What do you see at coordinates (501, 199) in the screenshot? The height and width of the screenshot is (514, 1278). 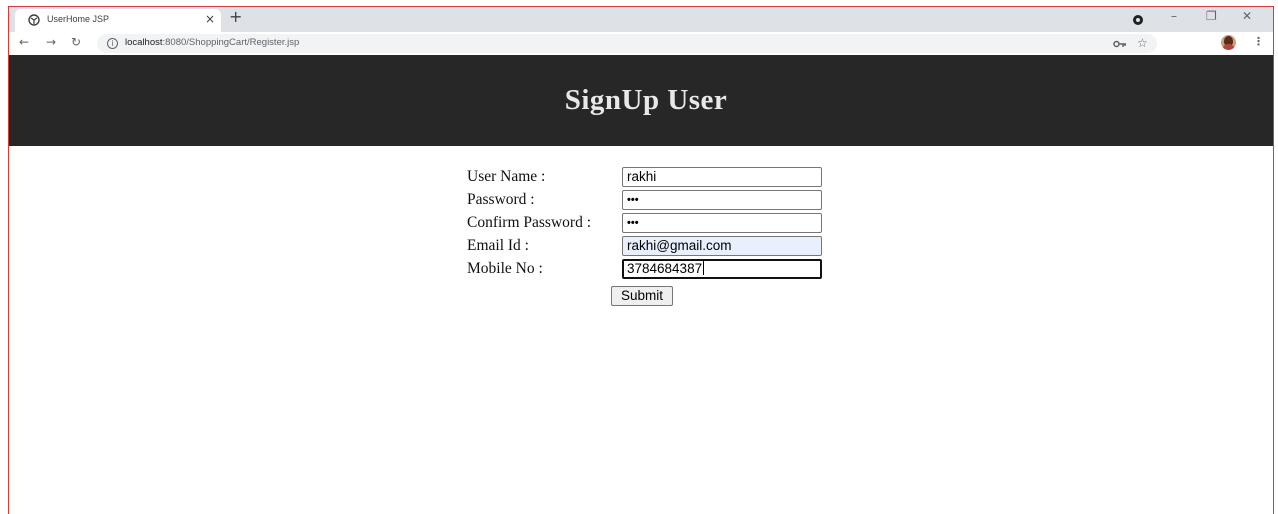 I see `password-label: Password :` at bounding box center [501, 199].